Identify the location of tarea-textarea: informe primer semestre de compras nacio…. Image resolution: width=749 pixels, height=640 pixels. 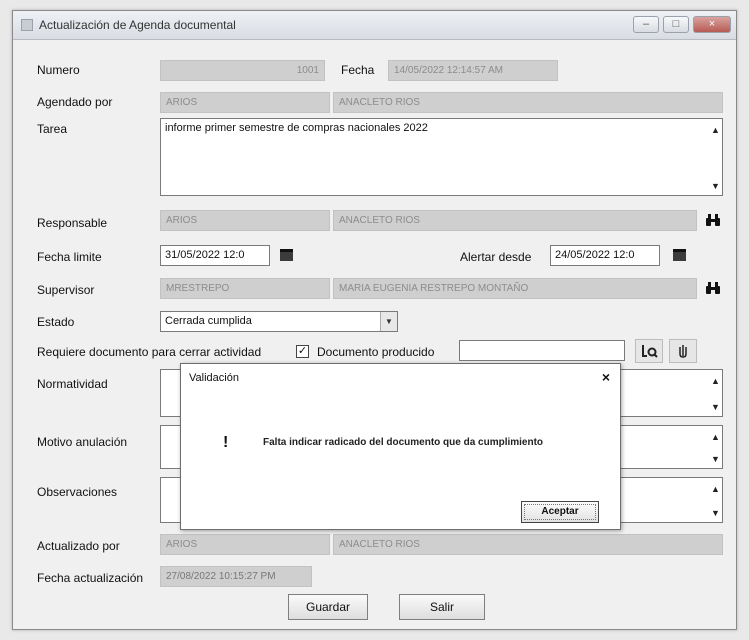
(441, 157).